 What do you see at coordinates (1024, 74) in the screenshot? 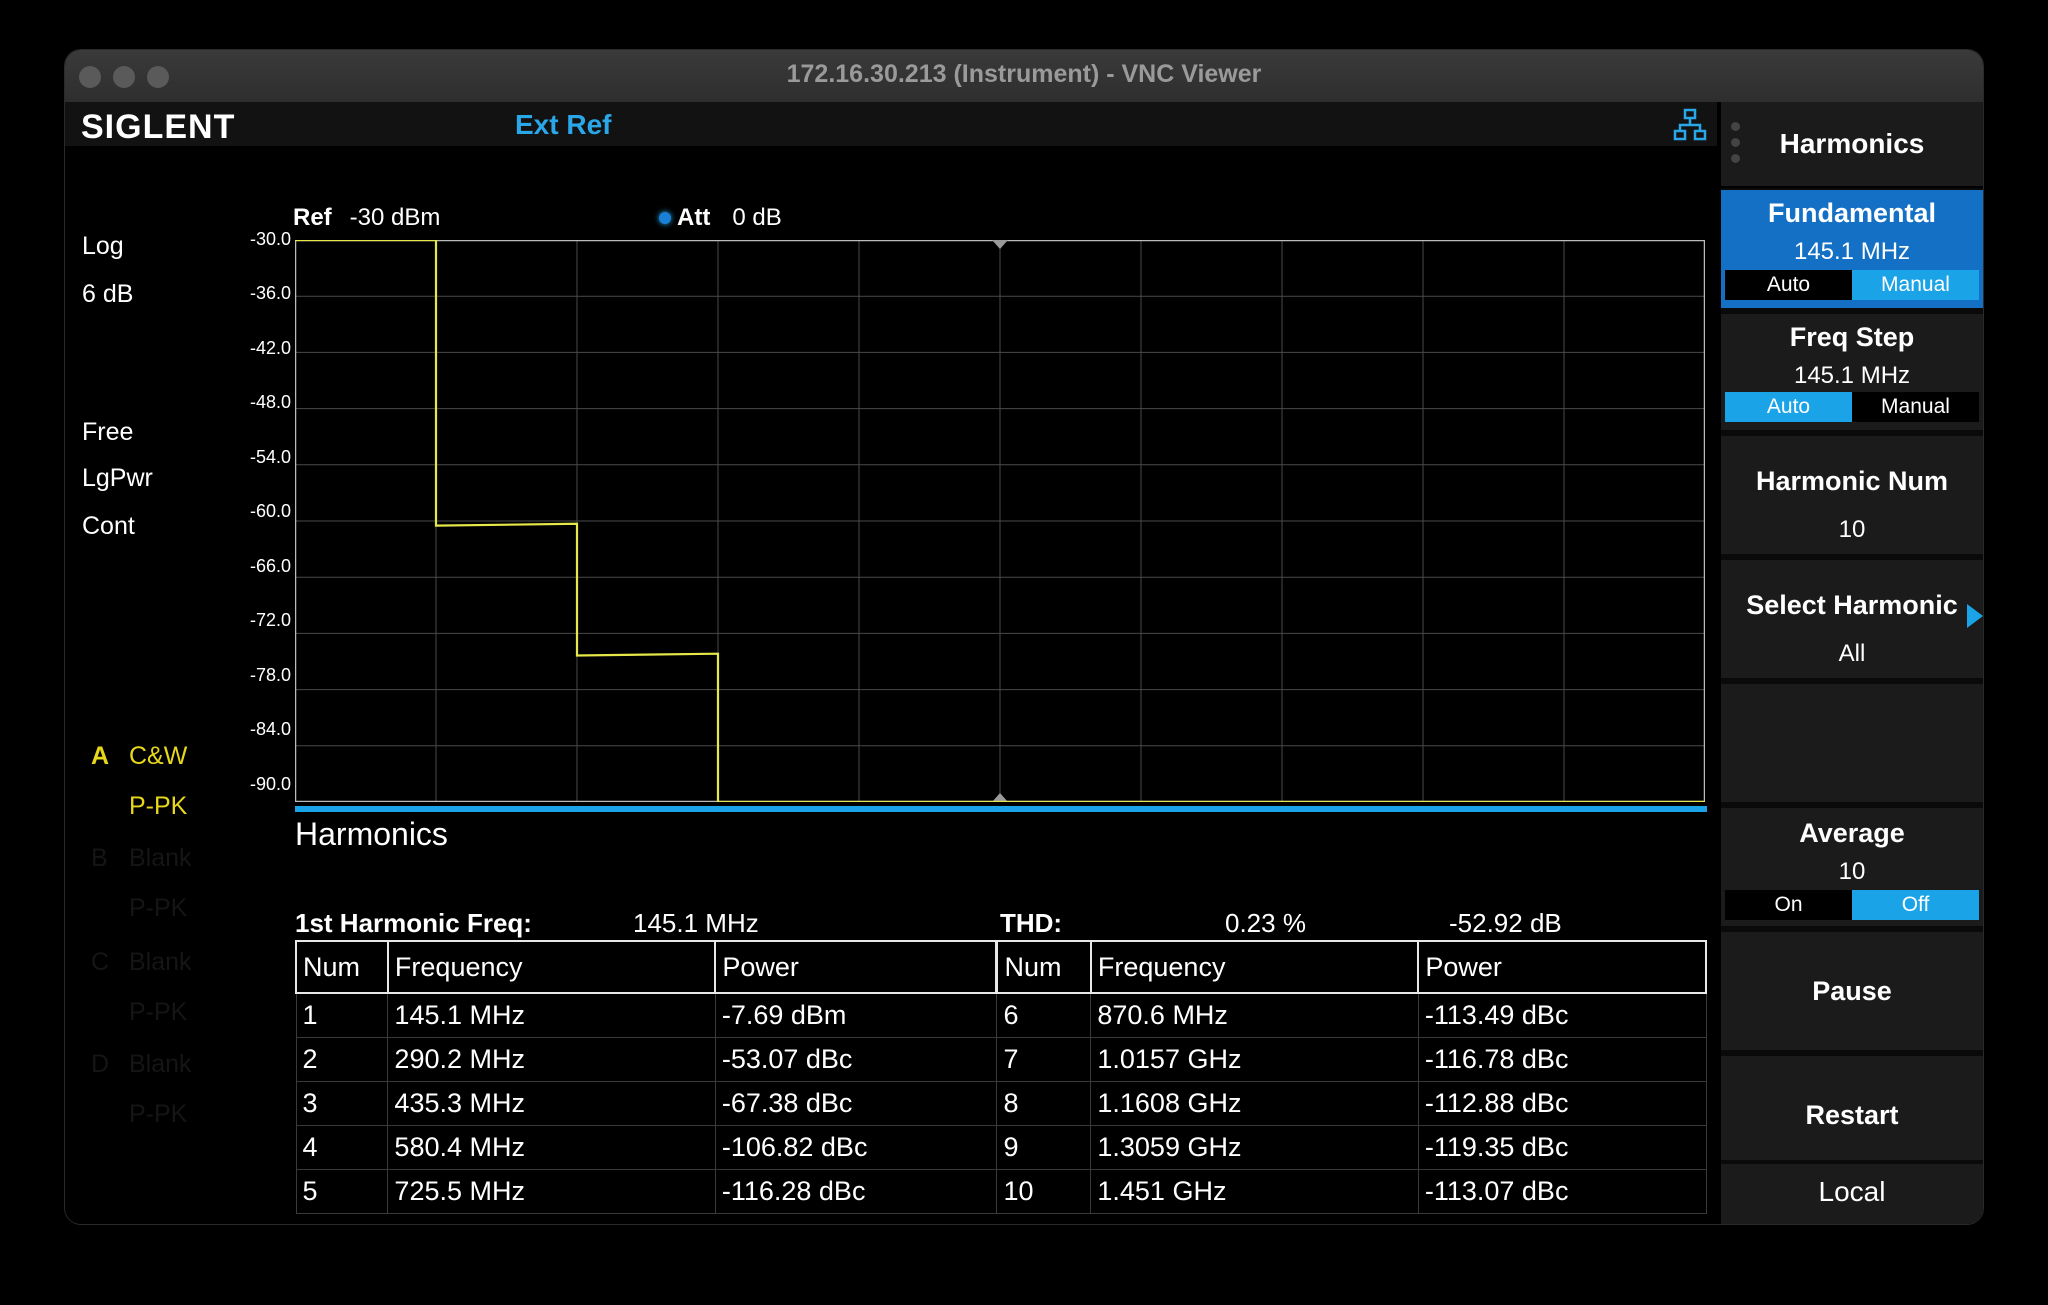
I see `window-title: 172.16.30.213 (Instrument) - VNC Viewer` at bounding box center [1024, 74].